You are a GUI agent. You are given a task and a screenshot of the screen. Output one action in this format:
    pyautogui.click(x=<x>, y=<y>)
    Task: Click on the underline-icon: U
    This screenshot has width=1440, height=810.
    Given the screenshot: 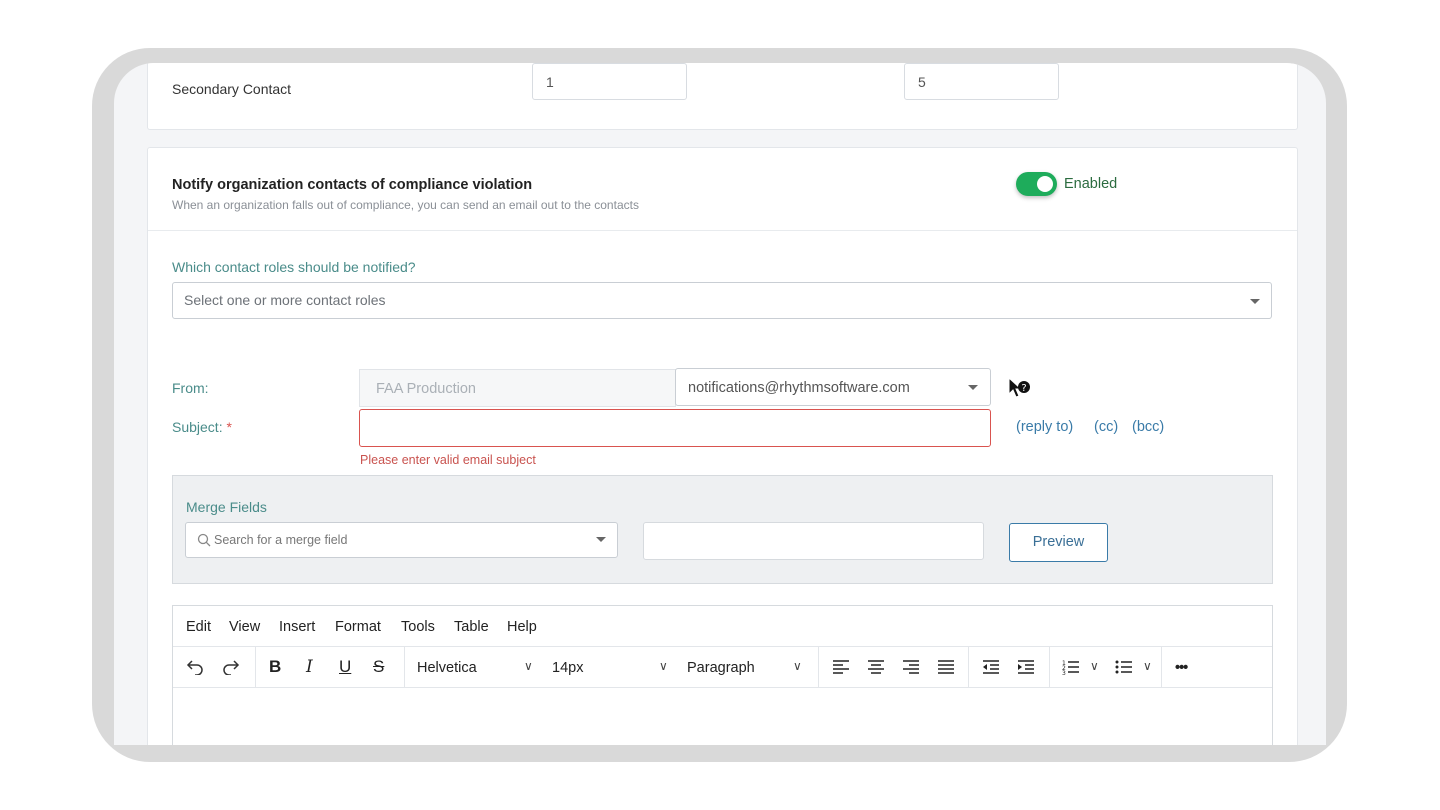 What is the action you would take?
    pyautogui.click(x=345, y=667)
    